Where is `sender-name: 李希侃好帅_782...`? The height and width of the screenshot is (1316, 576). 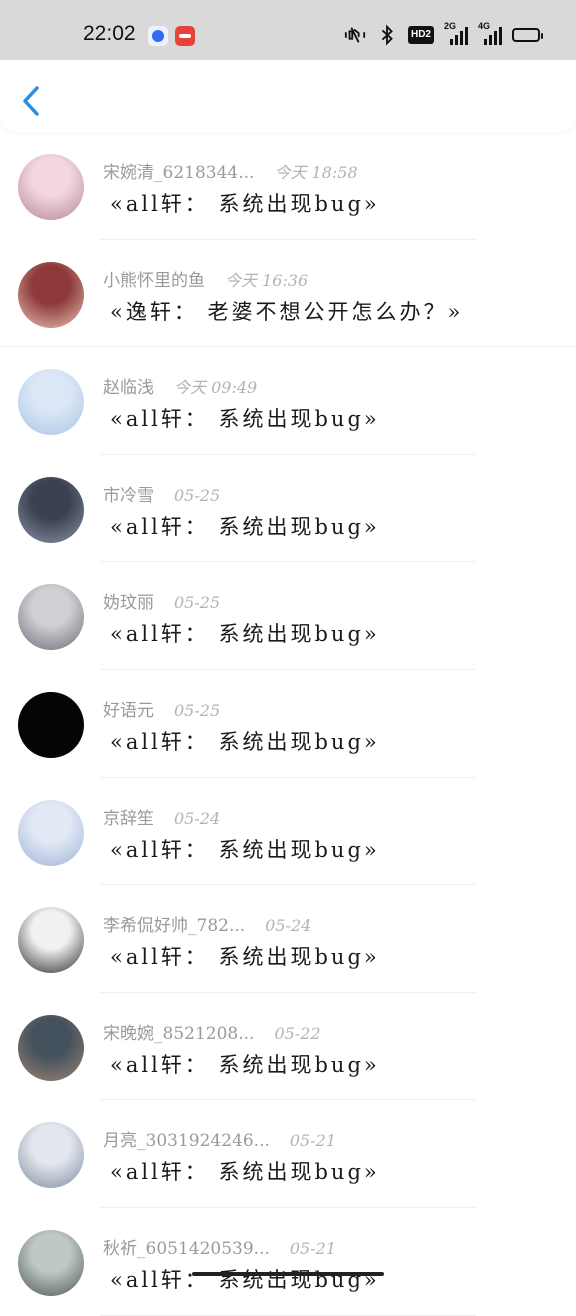
sender-name: 李希侃好帅_782... is located at coordinates (174, 926).